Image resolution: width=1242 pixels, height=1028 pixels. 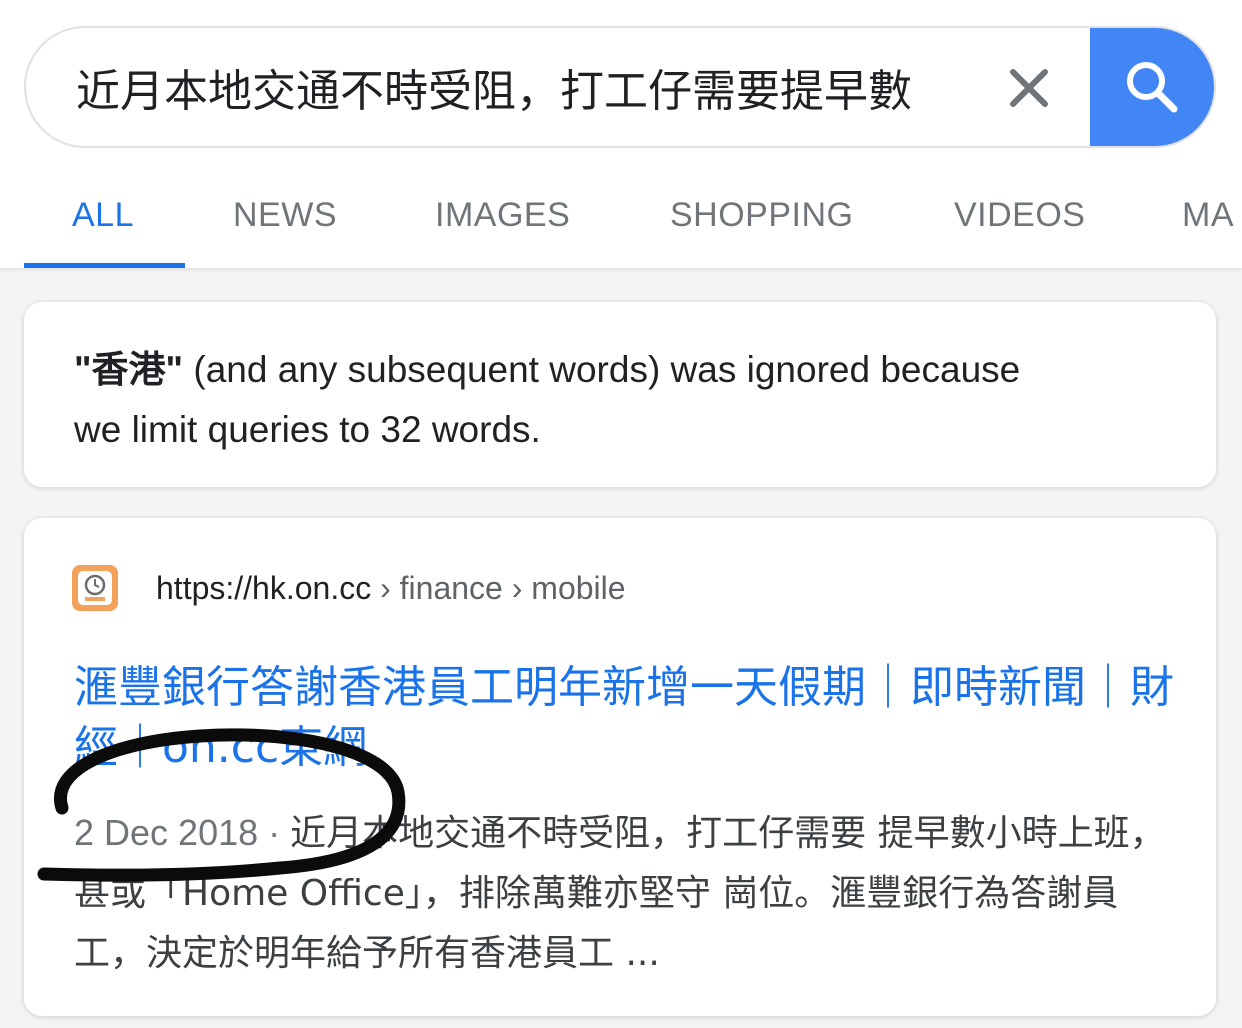 What do you see at coordinates (264, 588) in the screenshot?
I see `result-url-base: https://hk.on.cc` at bounding box center [264, 588].